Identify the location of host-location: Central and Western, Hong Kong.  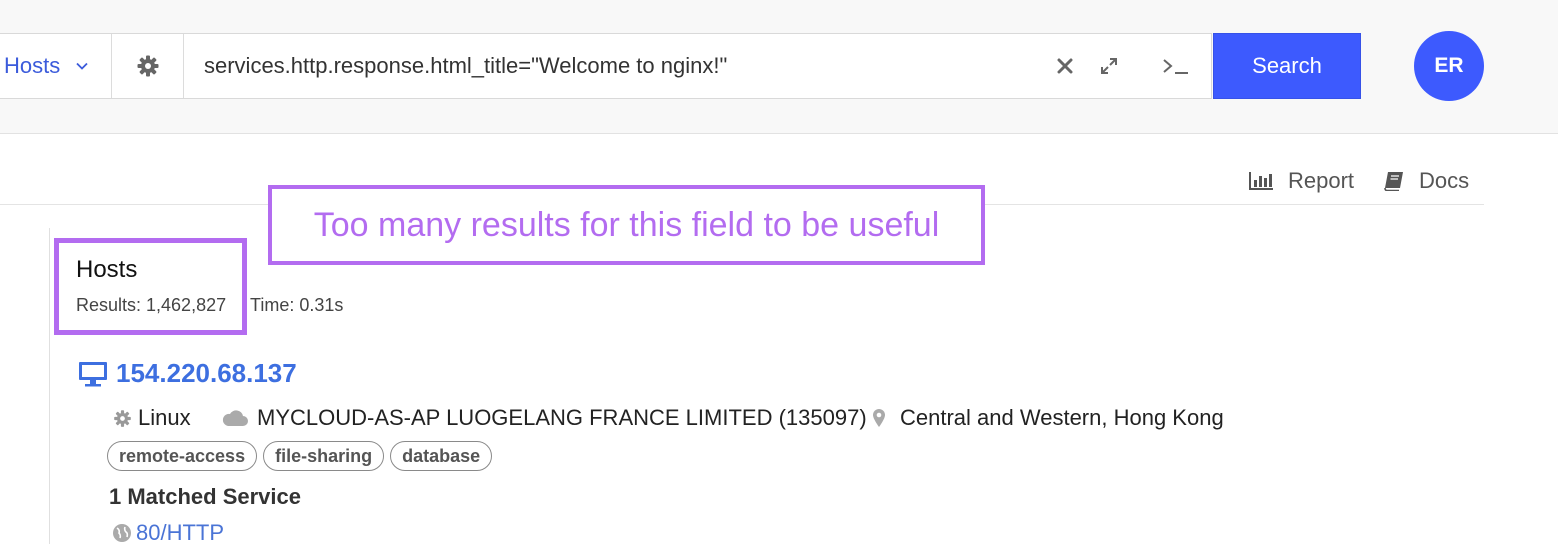
(1048, 418).